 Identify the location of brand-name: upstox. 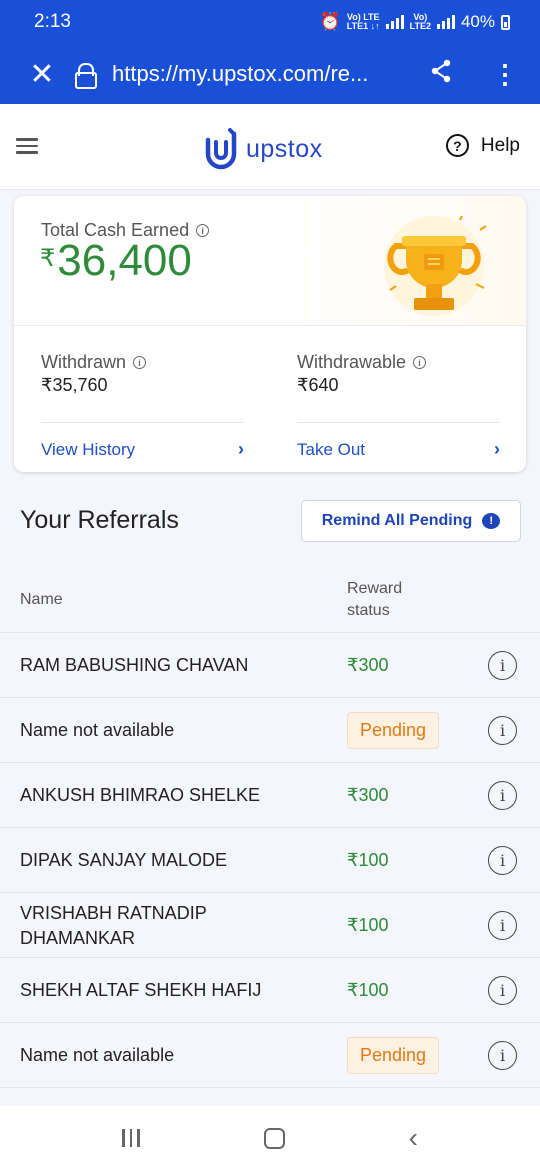
(284, 148).